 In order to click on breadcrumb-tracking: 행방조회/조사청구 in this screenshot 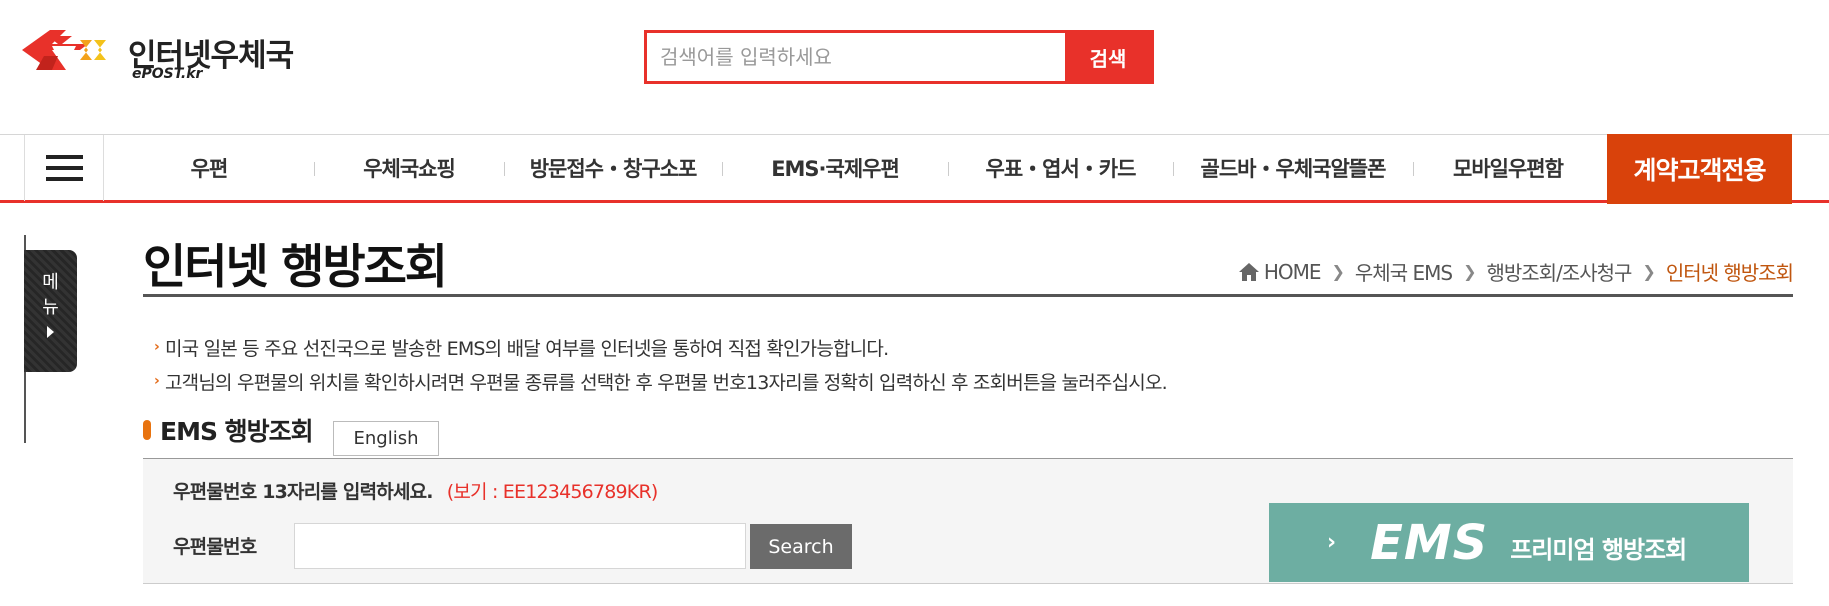, I will do `click(1559, 271)`.